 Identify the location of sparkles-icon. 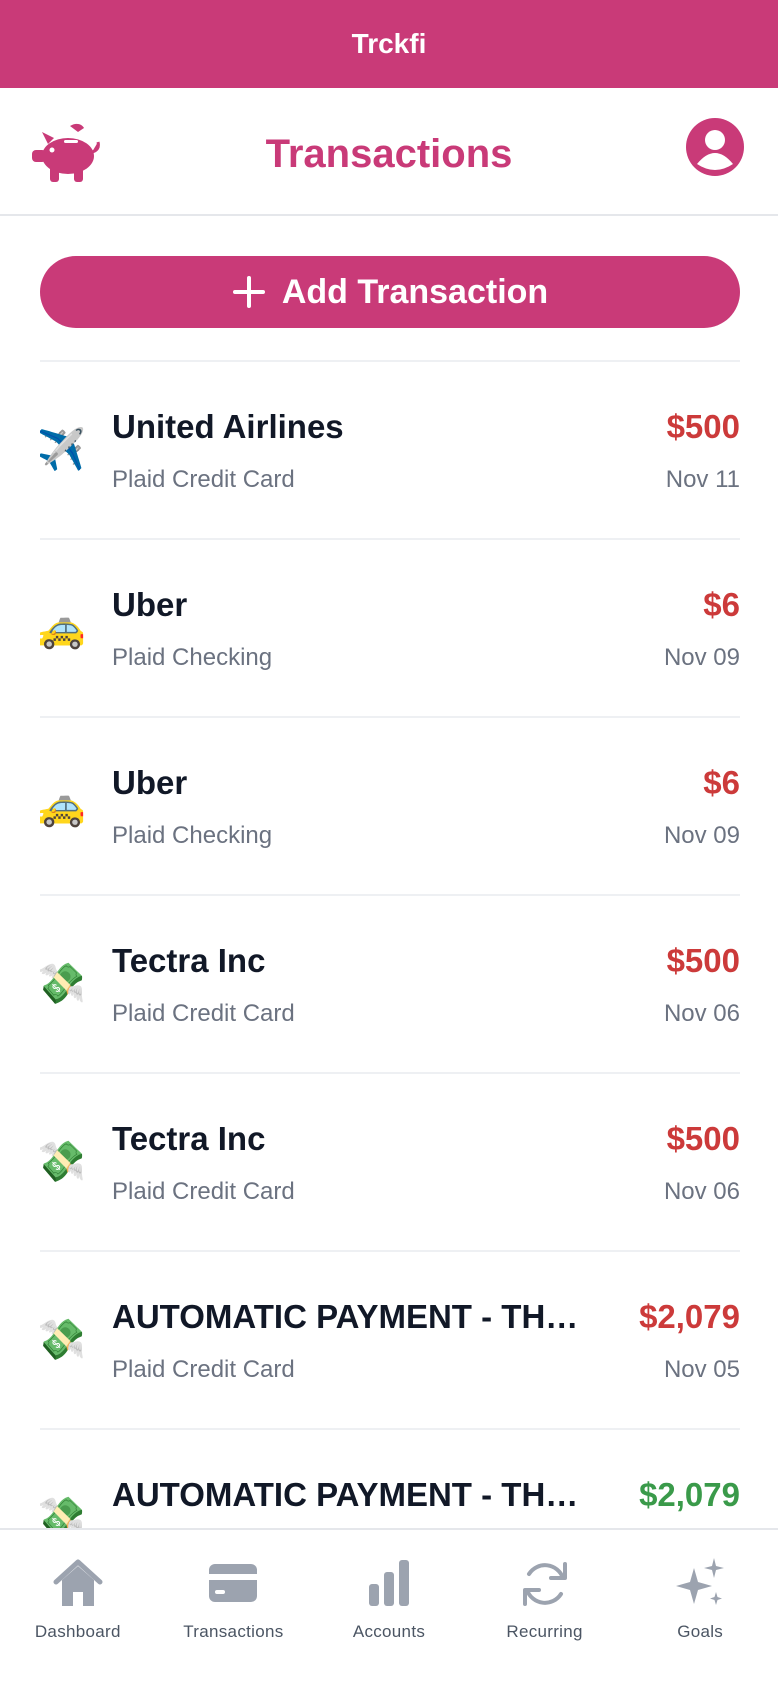
(700, 1581).